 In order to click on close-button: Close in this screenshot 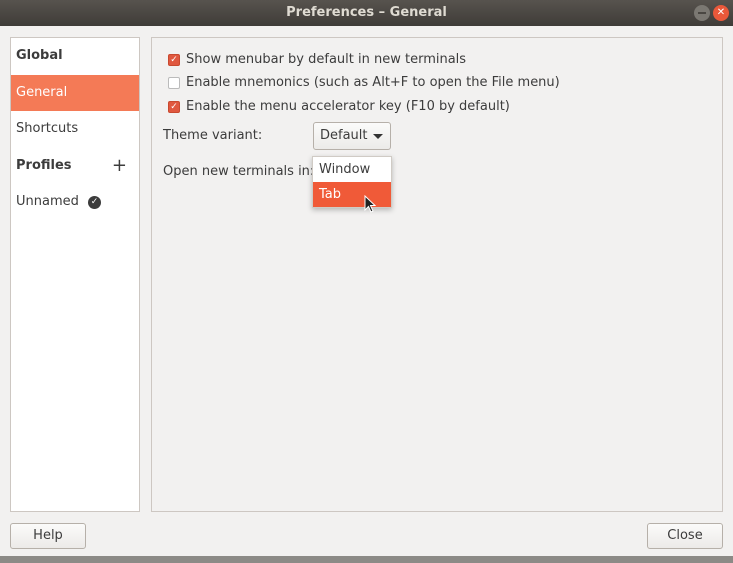, I will do `click(685, 536)`.